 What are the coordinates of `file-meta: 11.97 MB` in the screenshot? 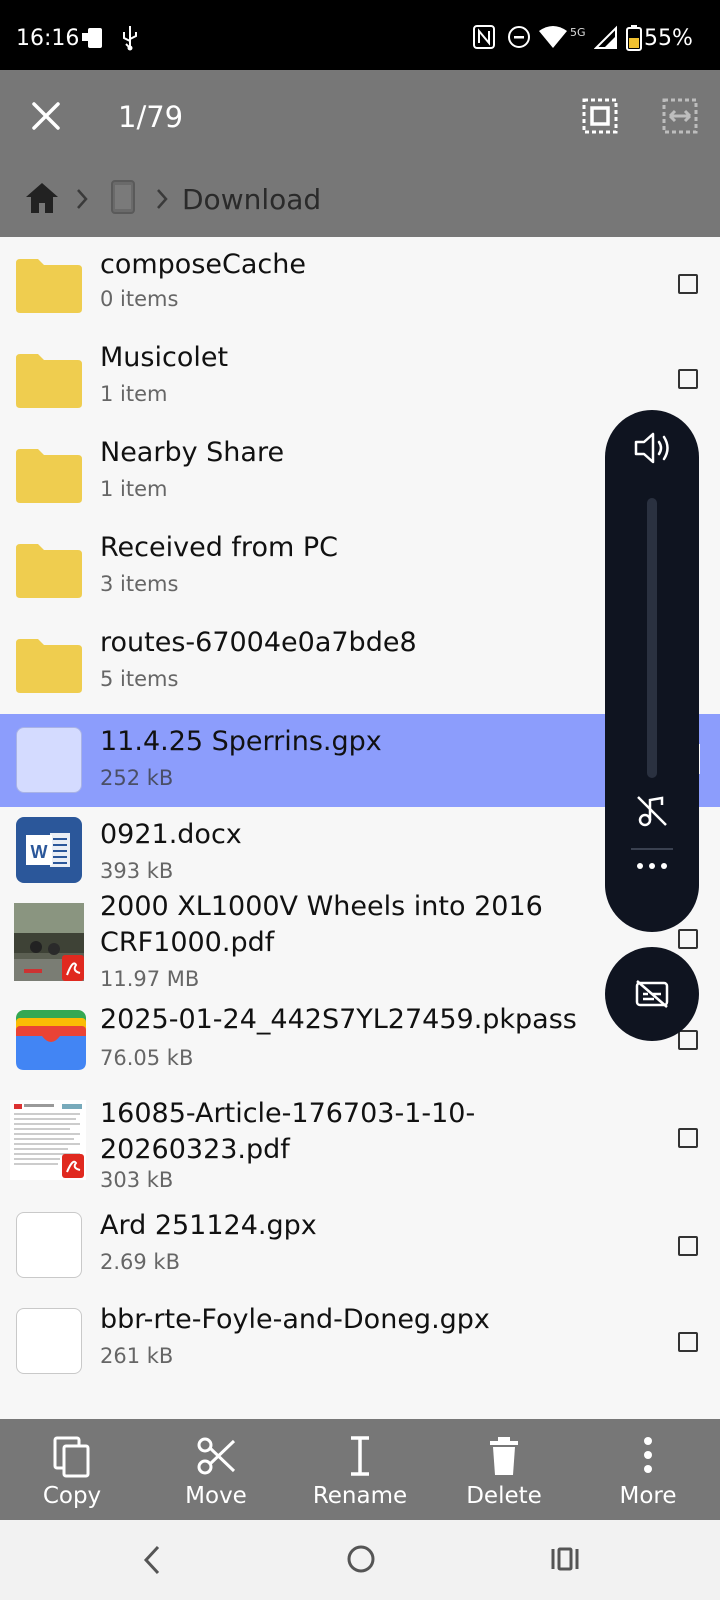 It's located at (150, 979).